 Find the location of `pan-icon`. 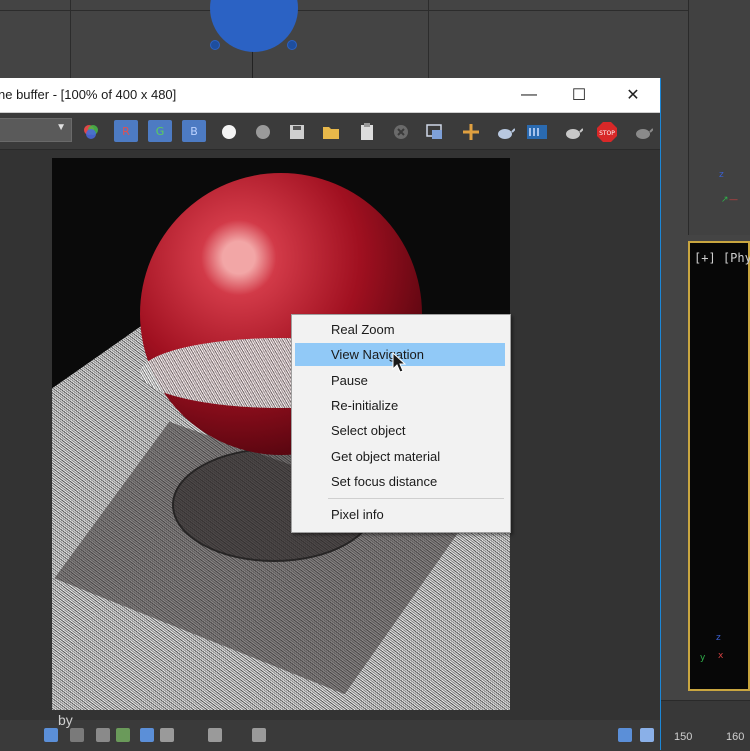

pan-icon is located at coordinates (471, 132).